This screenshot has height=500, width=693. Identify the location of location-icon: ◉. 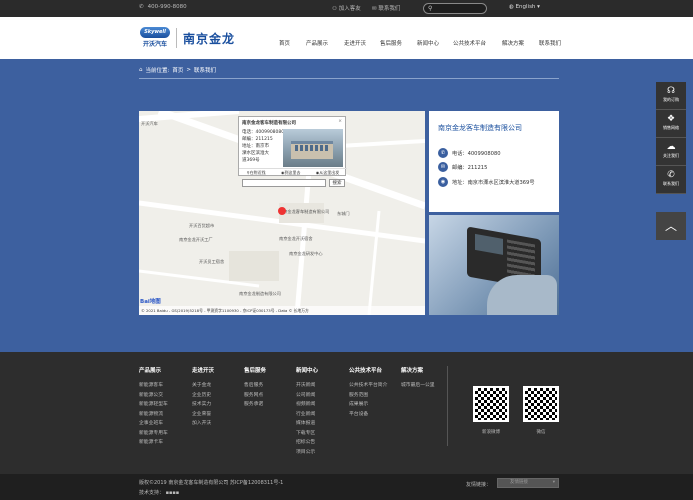
(443, 182).